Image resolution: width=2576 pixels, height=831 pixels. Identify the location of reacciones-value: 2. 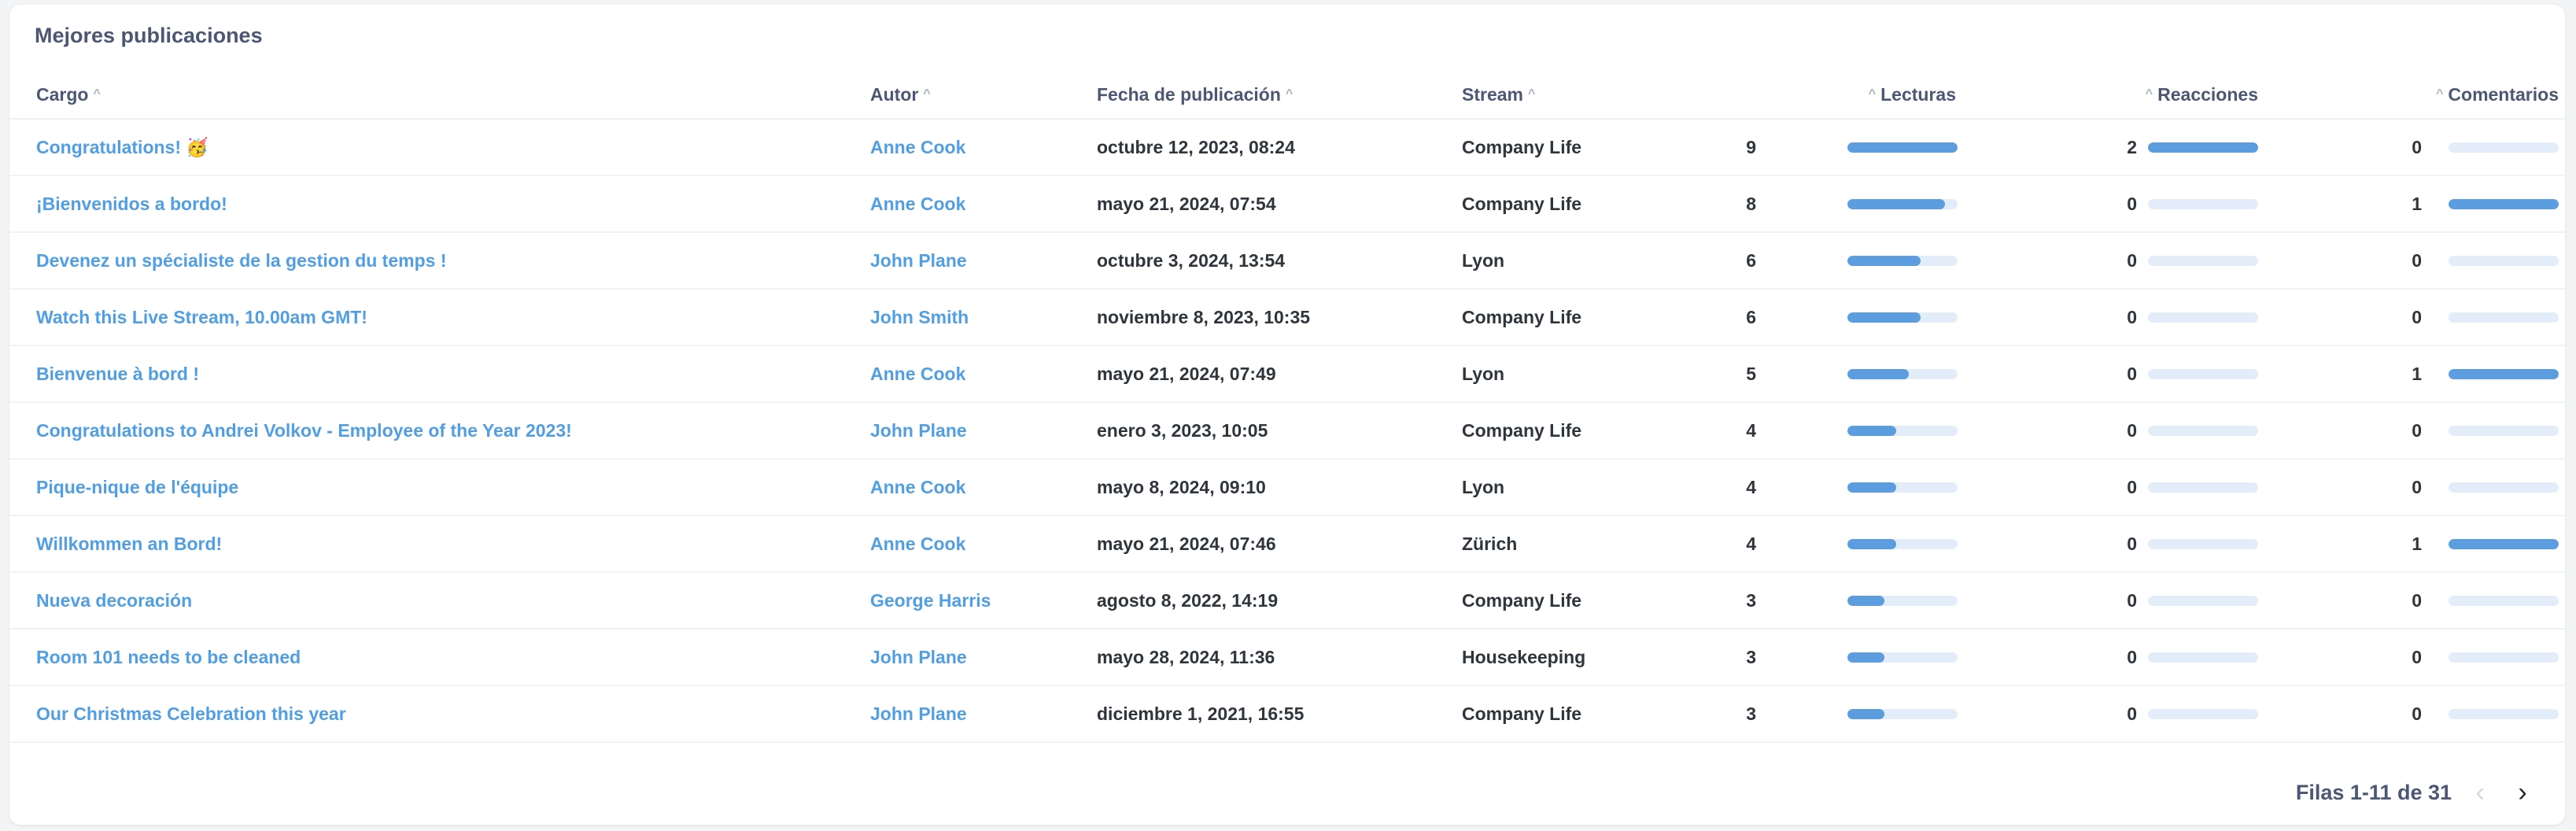
(2132, 147).